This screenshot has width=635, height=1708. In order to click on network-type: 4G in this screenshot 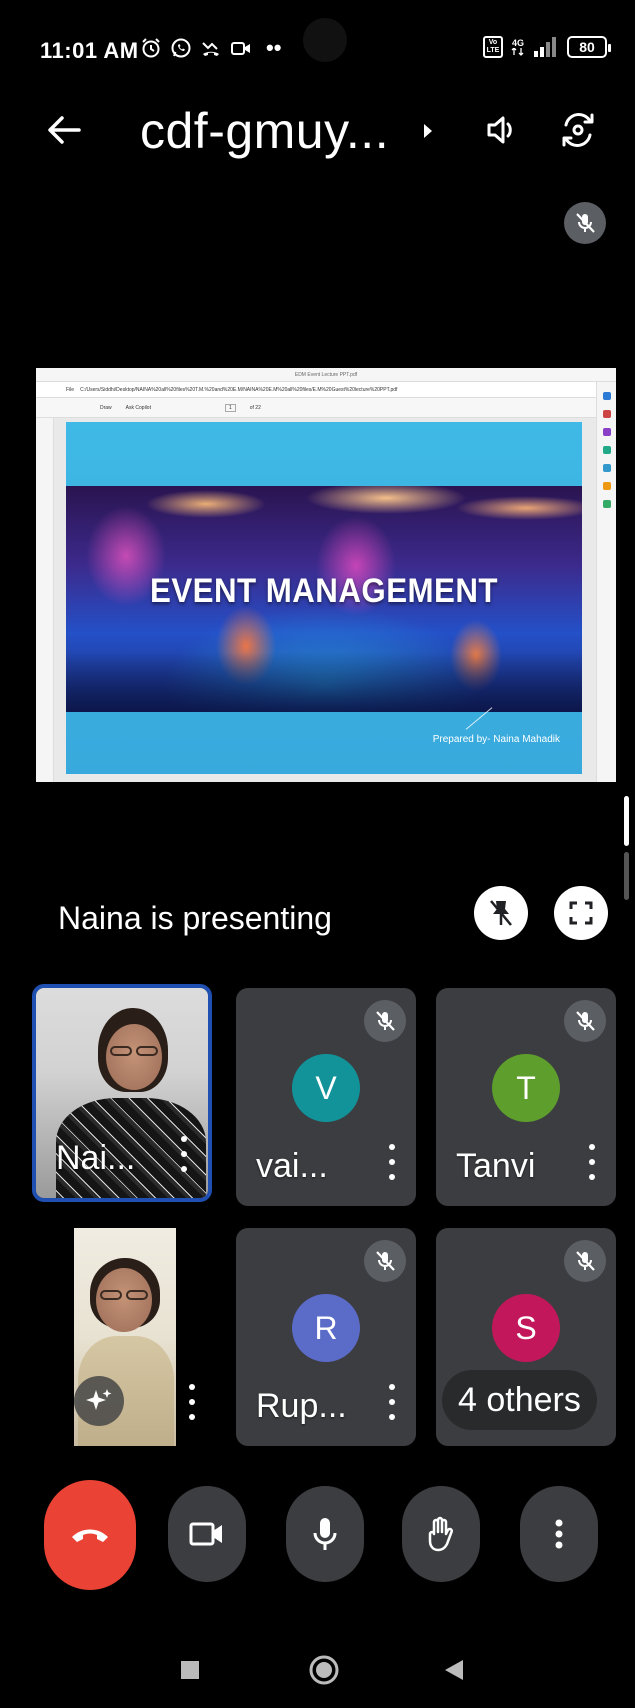, I will do `click(517, 43)`.